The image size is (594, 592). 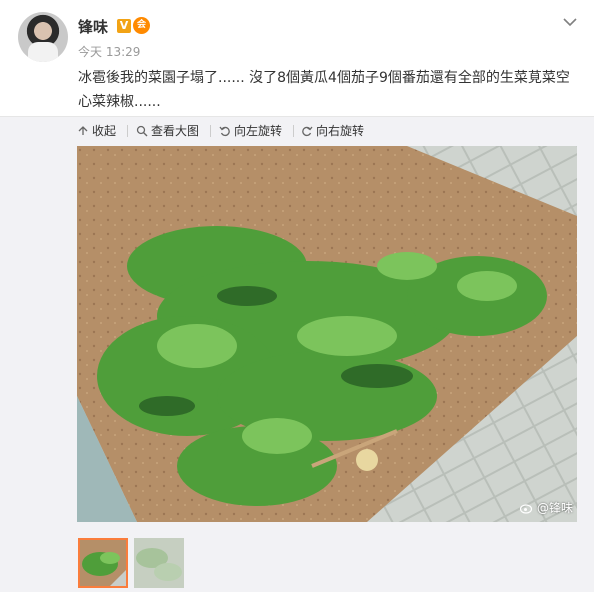 I want to click on rotate-right-label: 向右旋转, so click(x=340, y=131).